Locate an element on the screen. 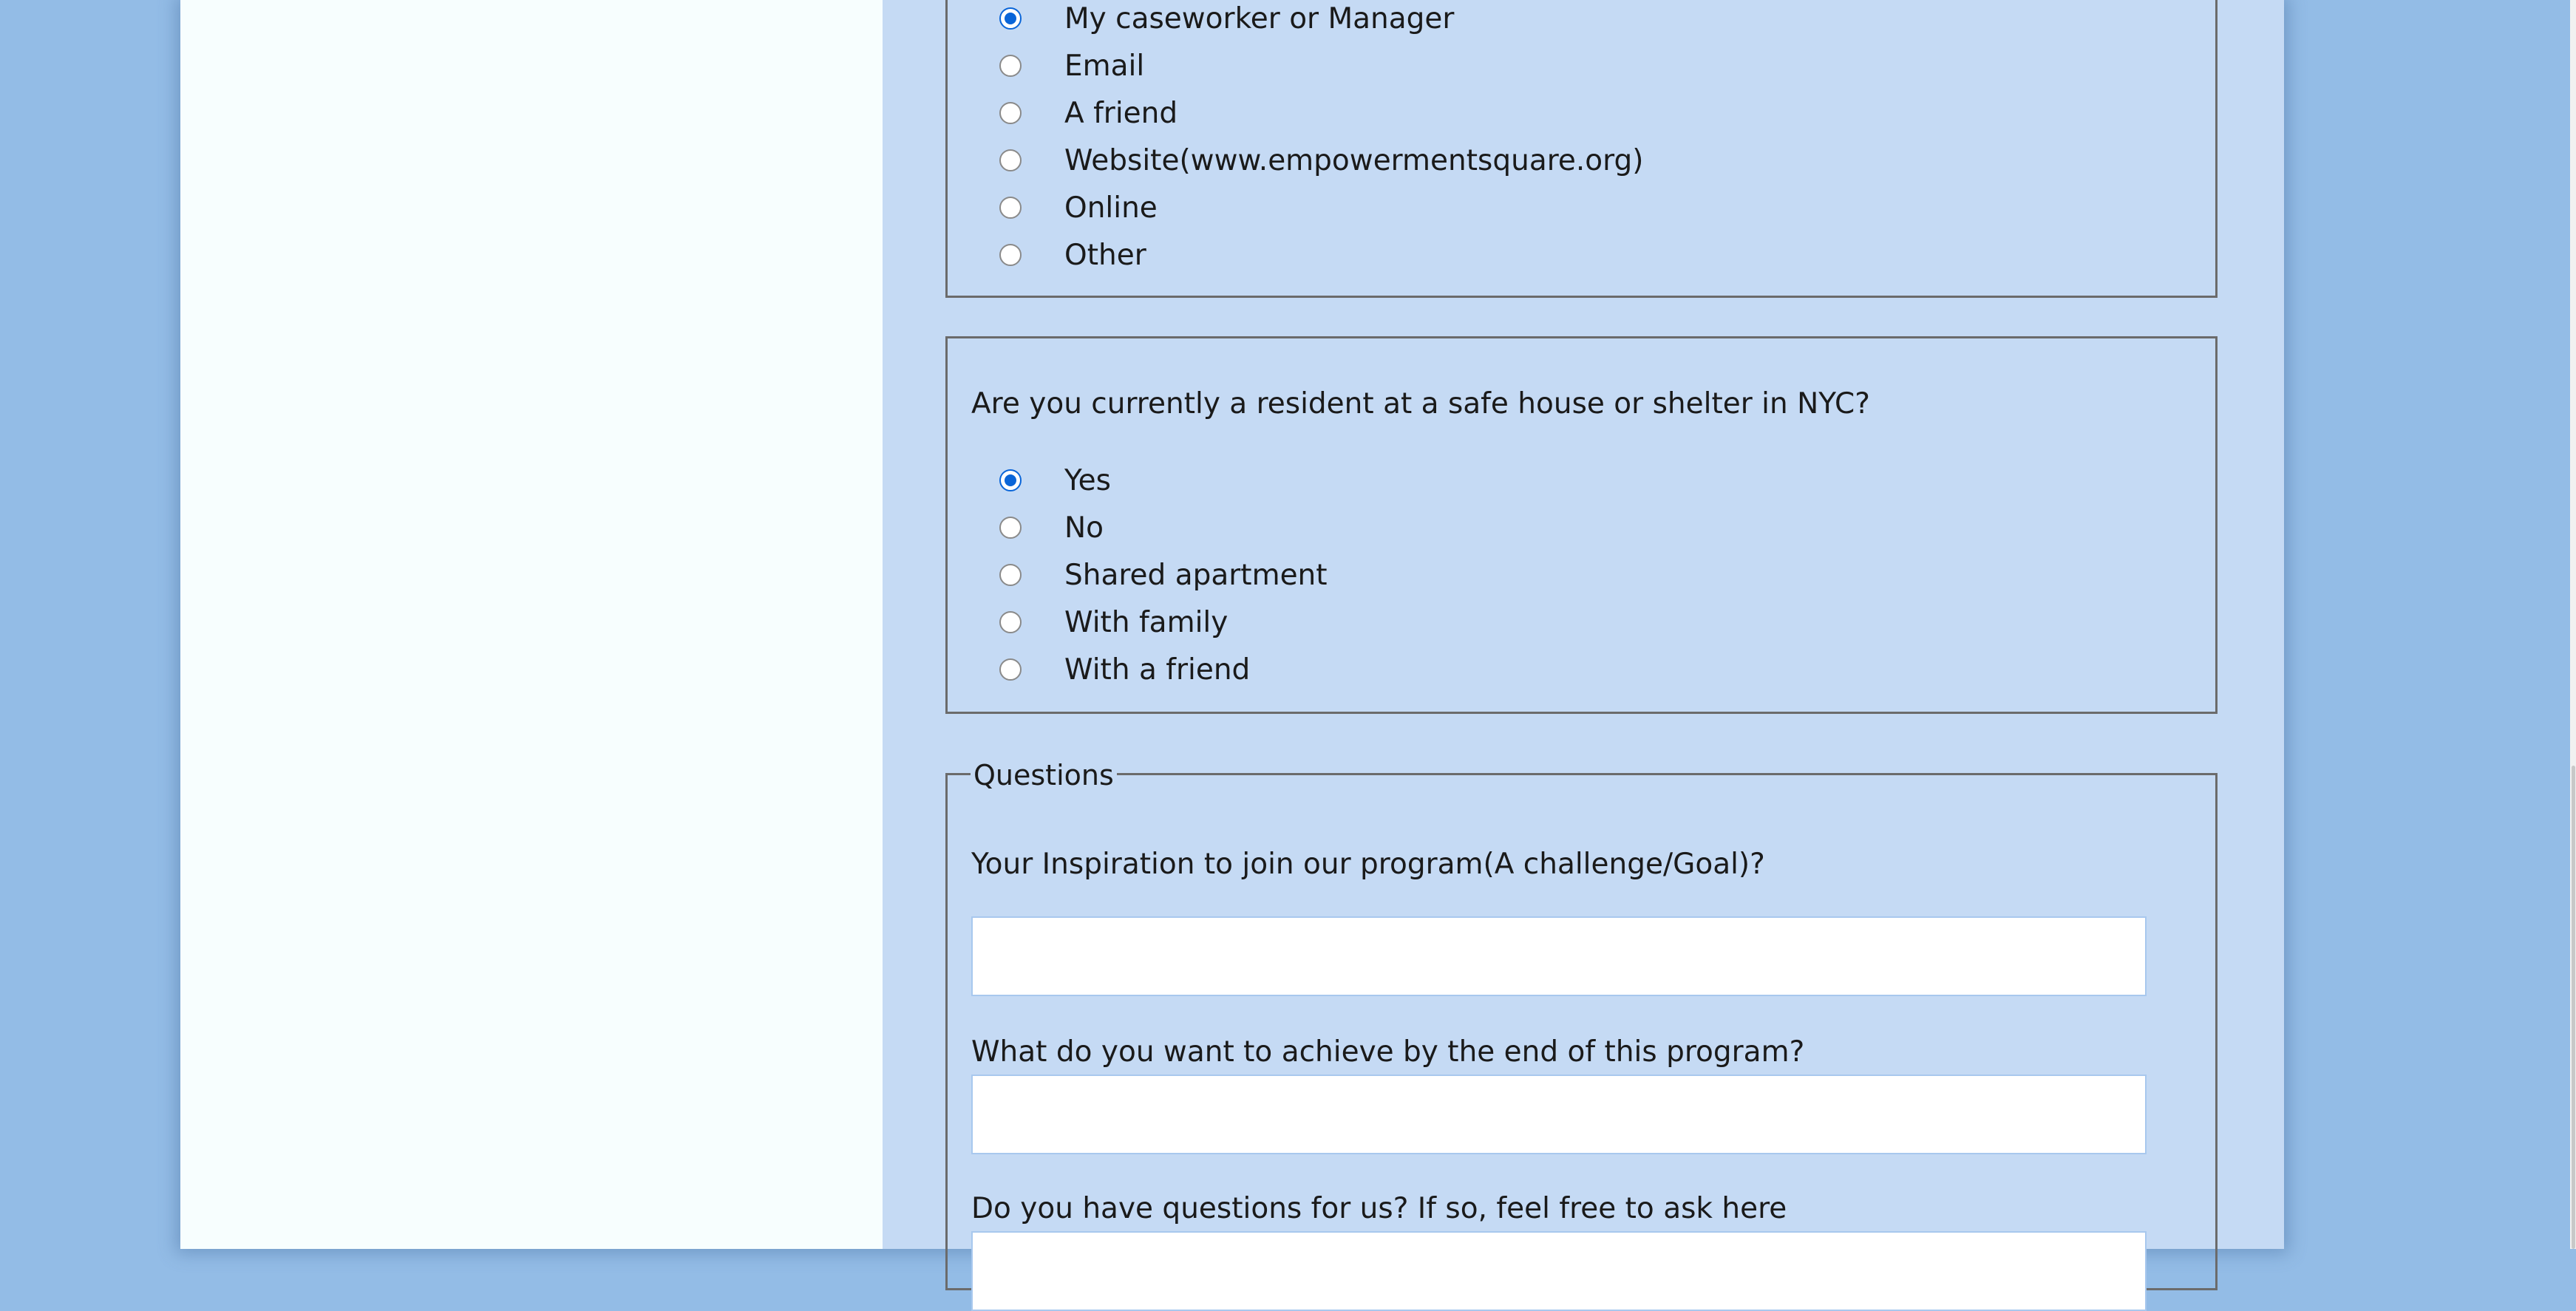 This screenshot has height=1311, width=2576. radio-label-website: Website(www.empowermentsquare.org) is located at coordinates (1354, 160).